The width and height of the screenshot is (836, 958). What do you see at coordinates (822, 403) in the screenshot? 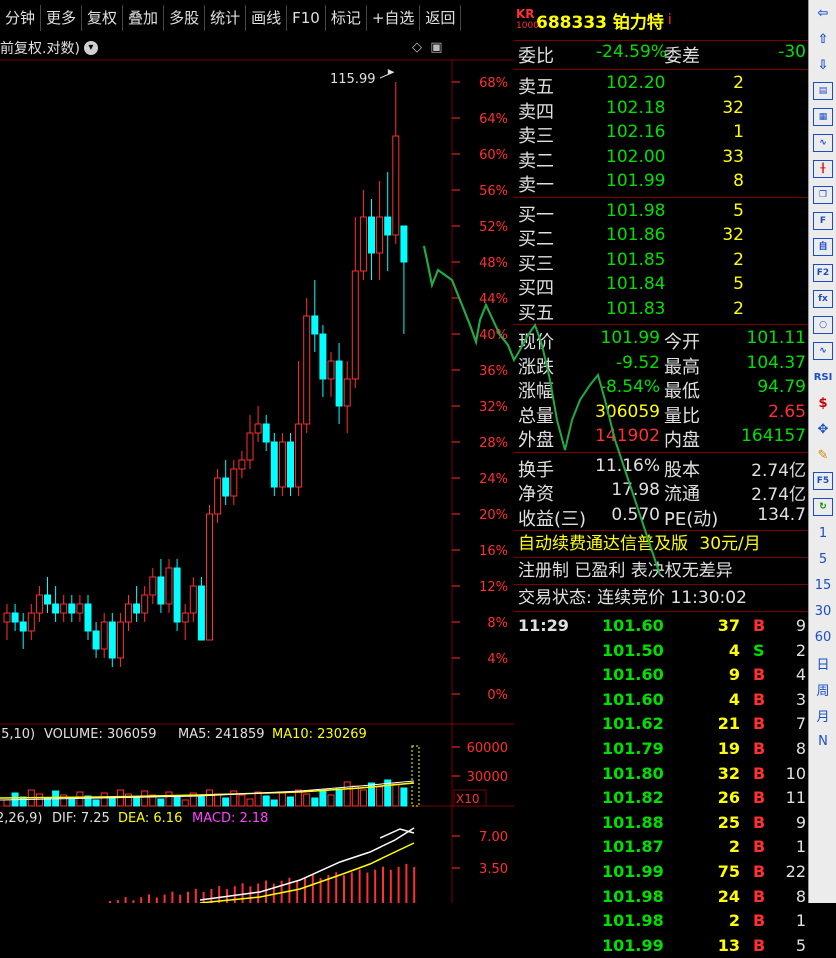
I see `dollar-icon: $` at bounding box center [822, 403].